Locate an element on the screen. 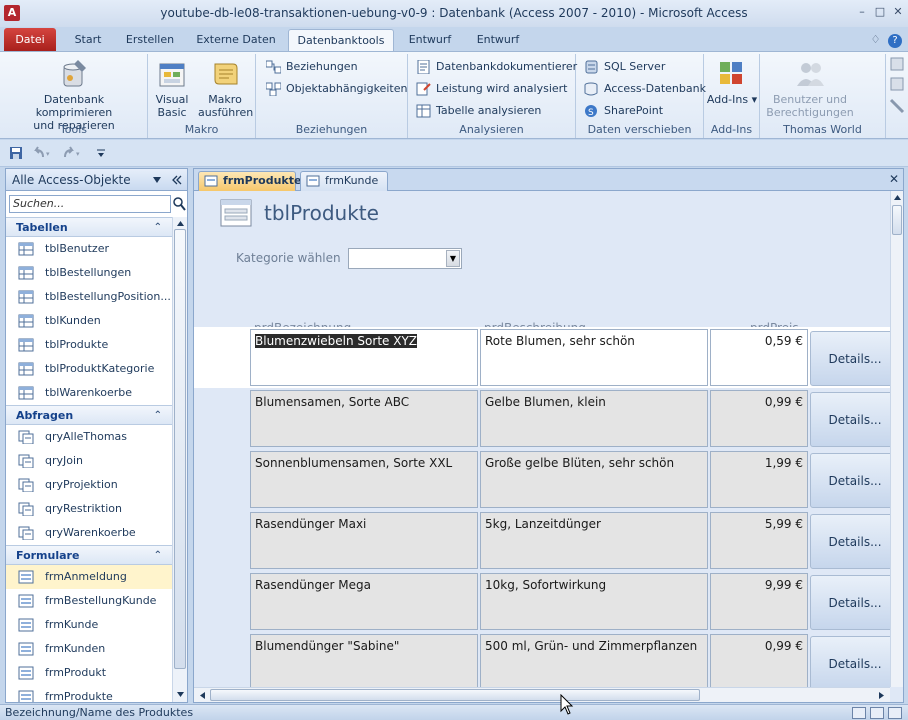  field-bezeichnung: Blumendünger "Sabine" is located at coordinates (364, 660).